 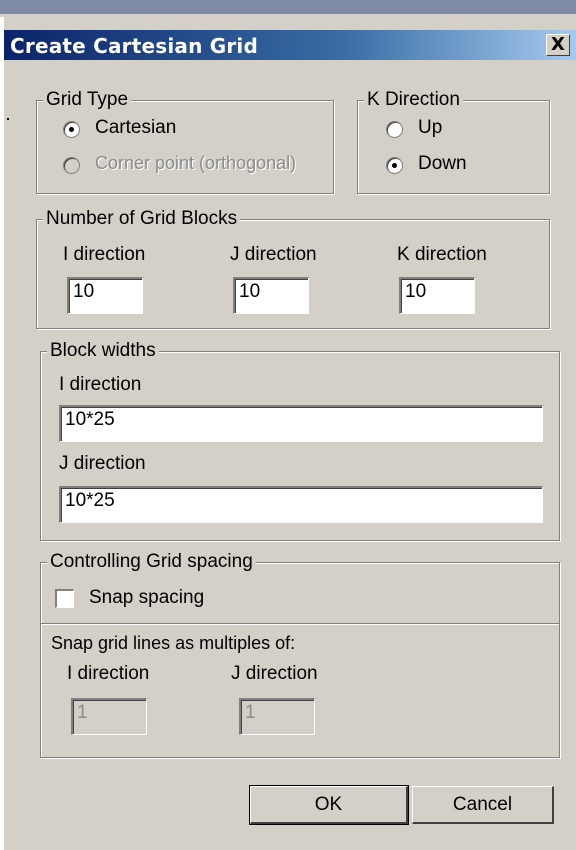 I want to click on title-bar: Create Cartesian Grid X, so click(x=290, y=45).